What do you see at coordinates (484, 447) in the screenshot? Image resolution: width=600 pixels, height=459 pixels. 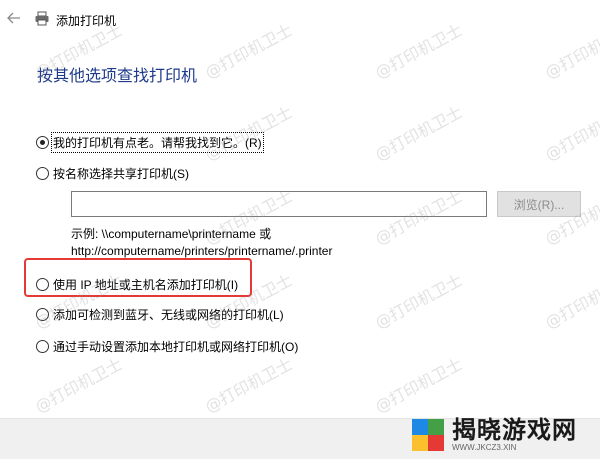 I see `logo-url: WWW.JKCZ3.XIN` at bounding box center [484, 447].